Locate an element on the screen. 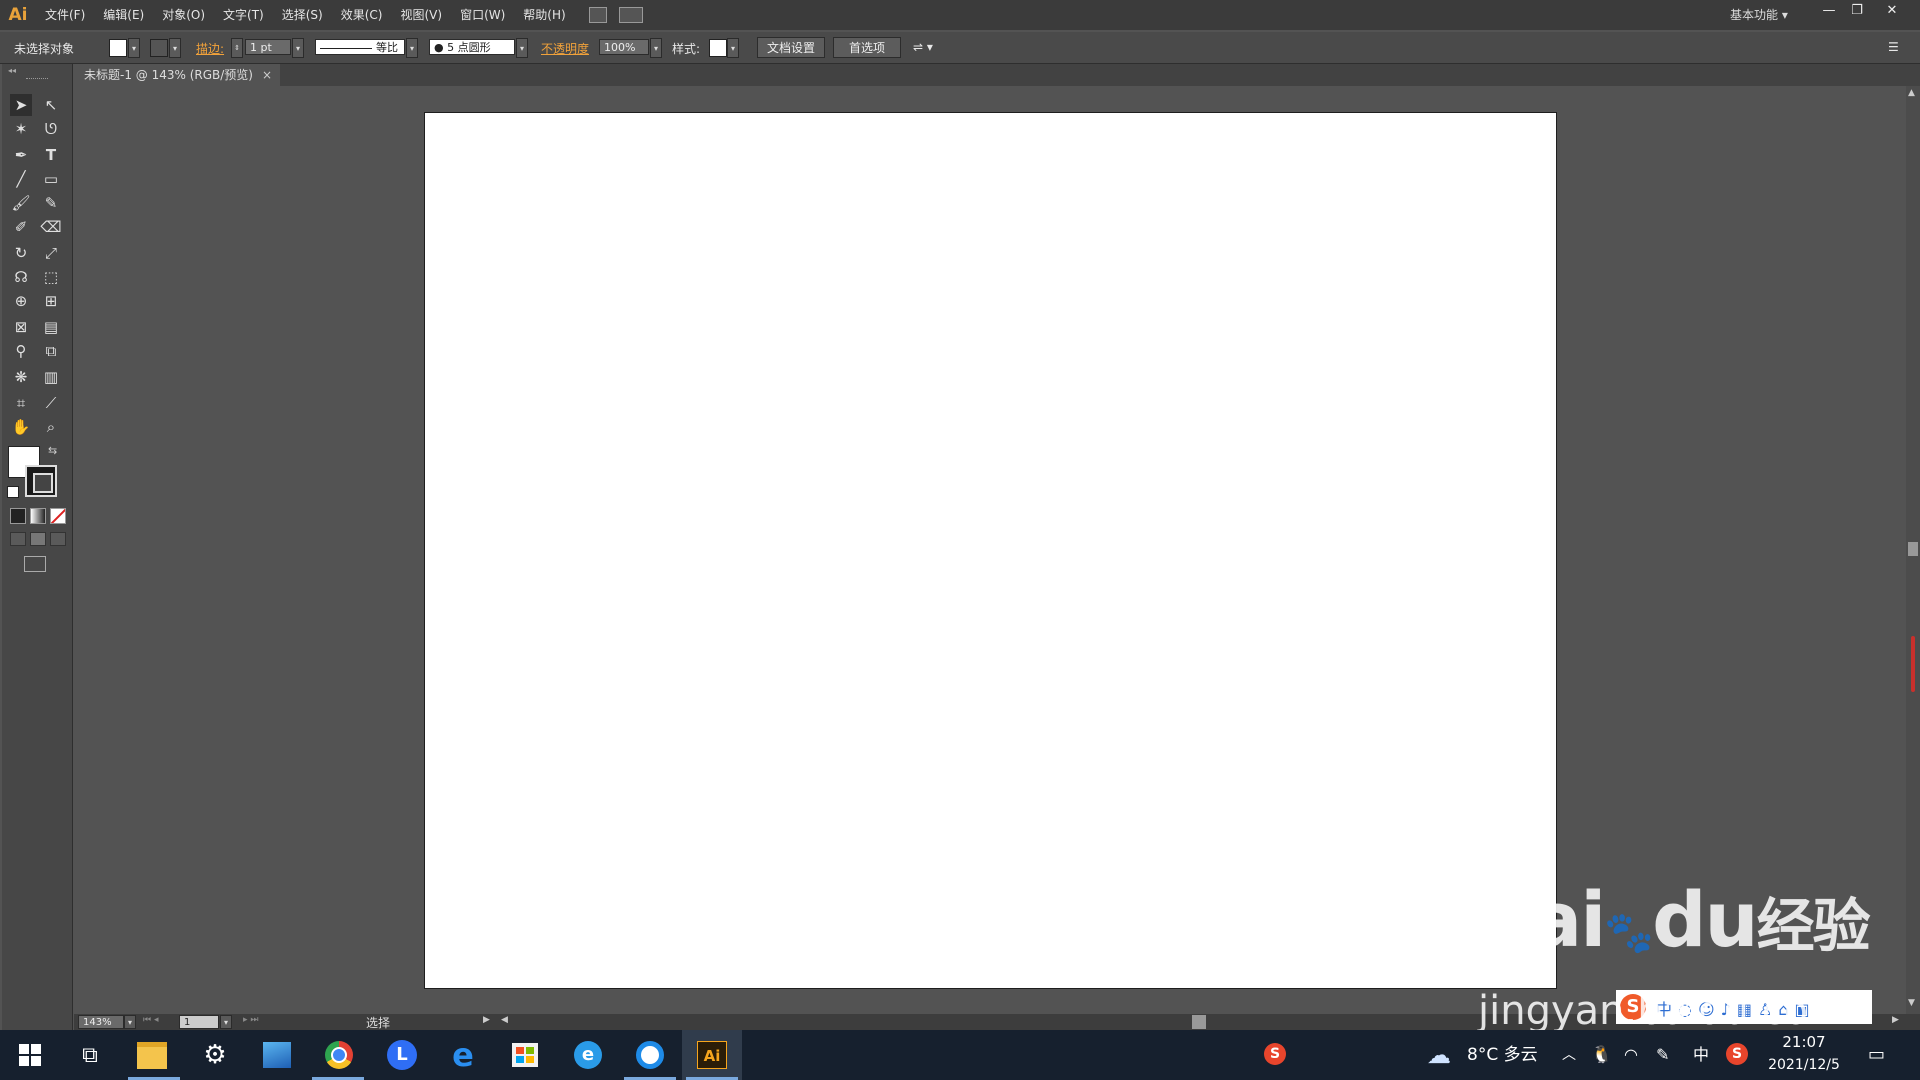 The image size is (1920, 1080). hscroll-right-icon: ▶ is located at coordinates (1895, 1020).